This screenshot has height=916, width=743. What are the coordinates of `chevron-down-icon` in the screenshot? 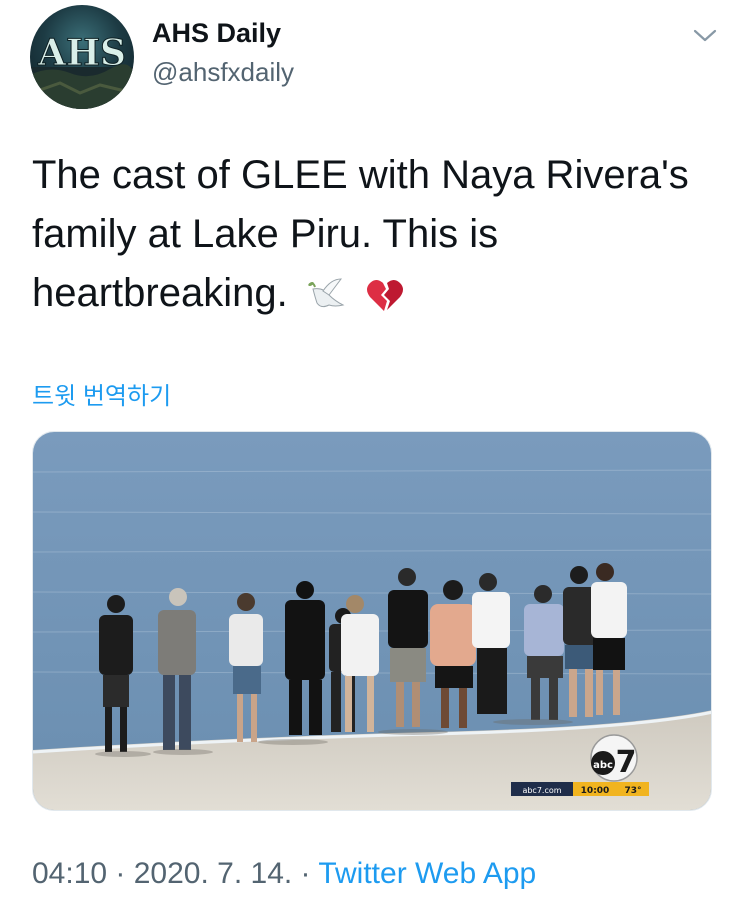 It's located at (705, 35).